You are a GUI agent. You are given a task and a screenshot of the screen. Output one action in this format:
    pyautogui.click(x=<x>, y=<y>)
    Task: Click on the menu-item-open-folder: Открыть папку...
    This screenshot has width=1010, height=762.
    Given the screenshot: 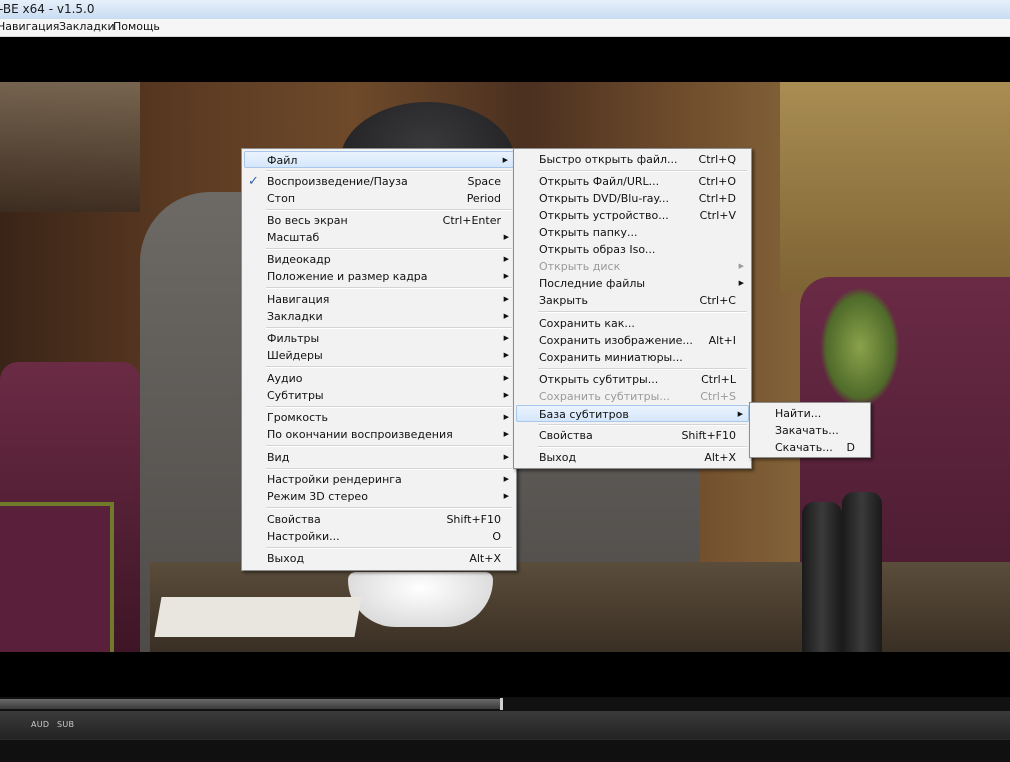 What is the action you would take?
    pyautogui.click(x=632, y=232)
    